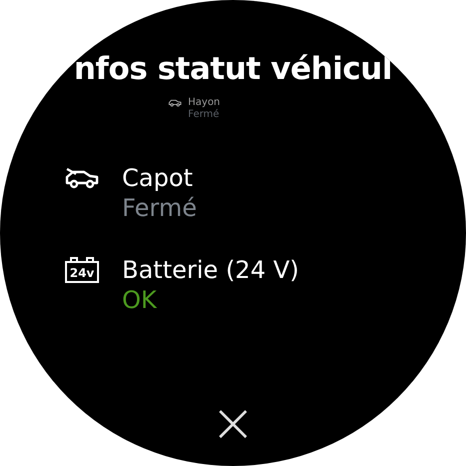 This screenshot has width=466, height=466. Describe the element at coordinates (233, 69) in the screenshot. I see `screen-title: nfos statut véhicul` at that location.